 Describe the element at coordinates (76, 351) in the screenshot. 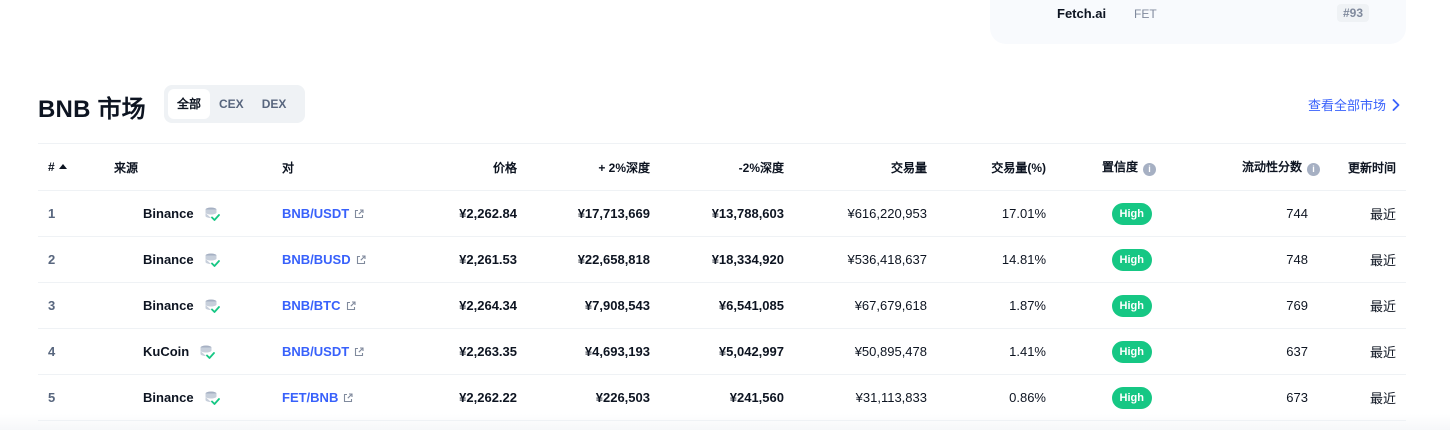

I see `row-num: 4` at that location.